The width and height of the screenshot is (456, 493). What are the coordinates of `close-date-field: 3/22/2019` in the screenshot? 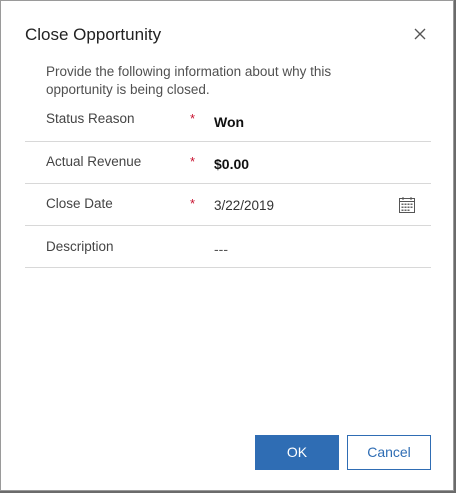 It's located at (244, 205).